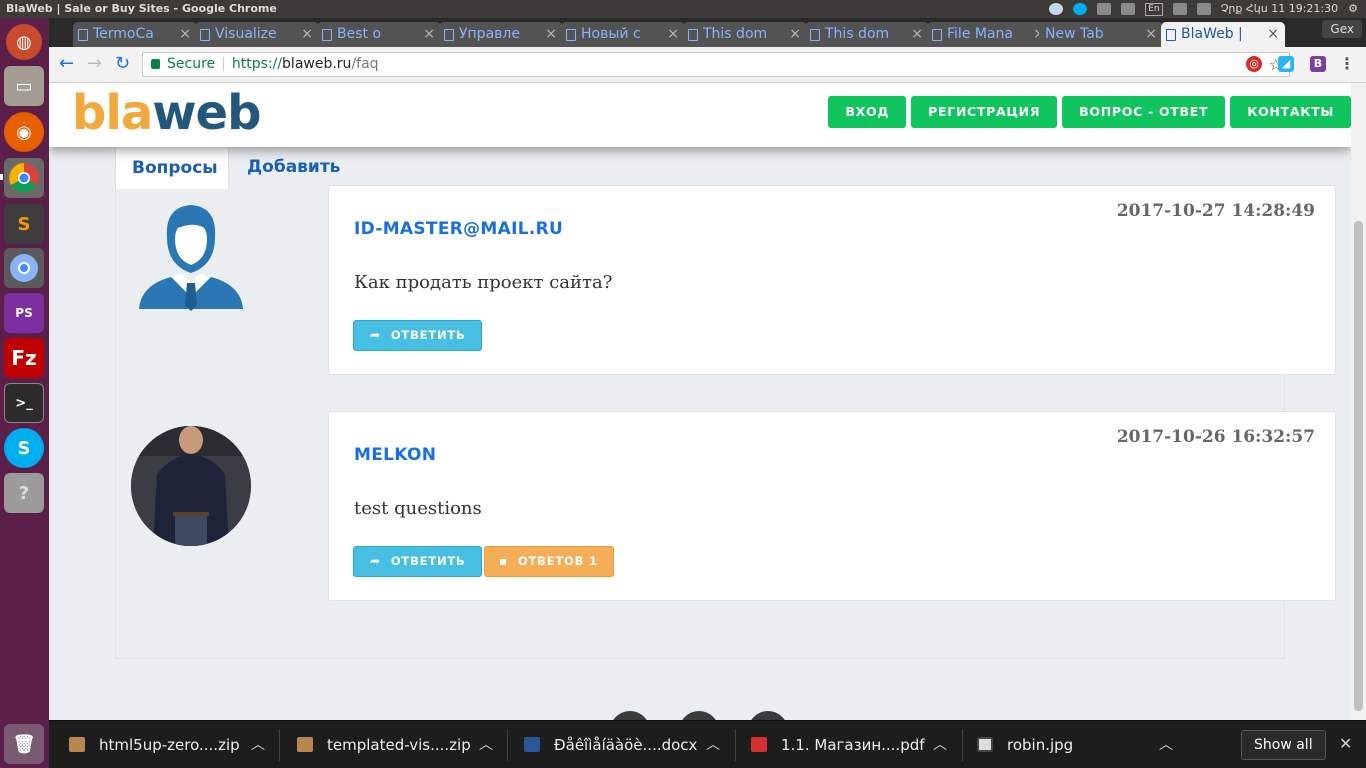  What do you see at coordinates (1075, 744) in the screenshot?
I see `download-item: robin.jpg ︿` at bounding box center [1075, 744].